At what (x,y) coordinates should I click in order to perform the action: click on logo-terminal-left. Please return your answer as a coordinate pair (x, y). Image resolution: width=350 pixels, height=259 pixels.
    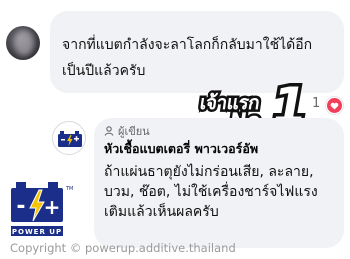
    Looking at the image, I should click on (21, 185).